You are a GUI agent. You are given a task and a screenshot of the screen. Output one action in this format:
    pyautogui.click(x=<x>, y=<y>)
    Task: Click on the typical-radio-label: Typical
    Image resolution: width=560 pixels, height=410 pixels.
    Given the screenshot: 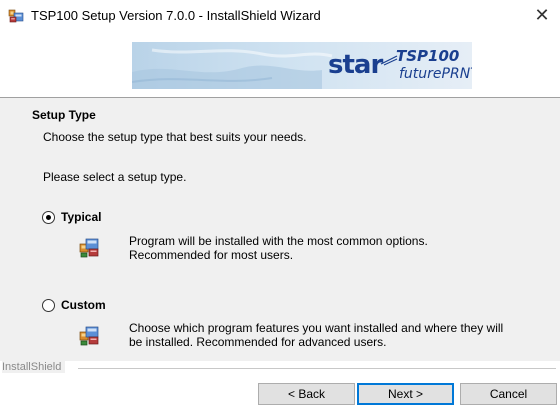 What is the action you would take?
    pyautogui.click(x=81, y=217)
    